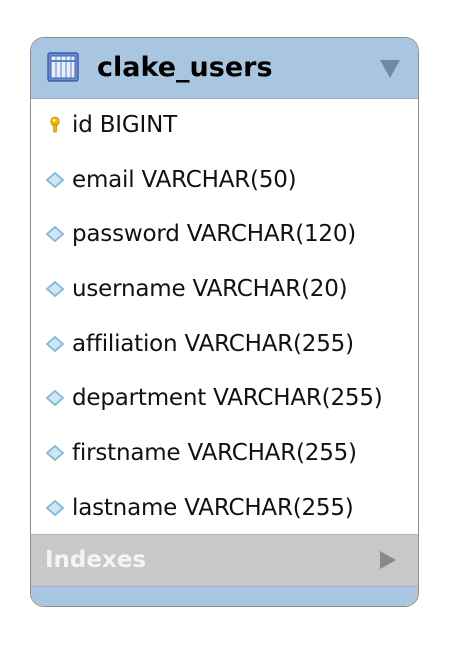  I want to click on table-name: clake_users, so click(185, 67).